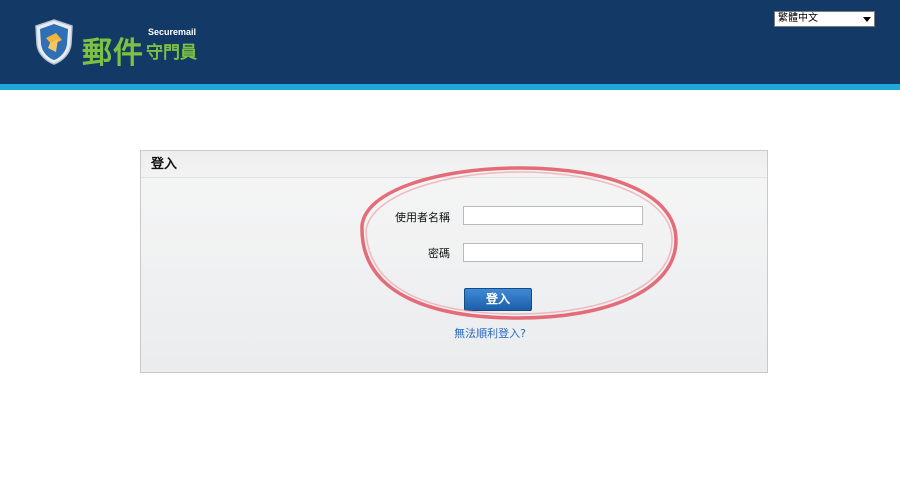 This screenshot has height=500, width=900. I want to click on username-label: 使用者名稱, so click(422, 217).